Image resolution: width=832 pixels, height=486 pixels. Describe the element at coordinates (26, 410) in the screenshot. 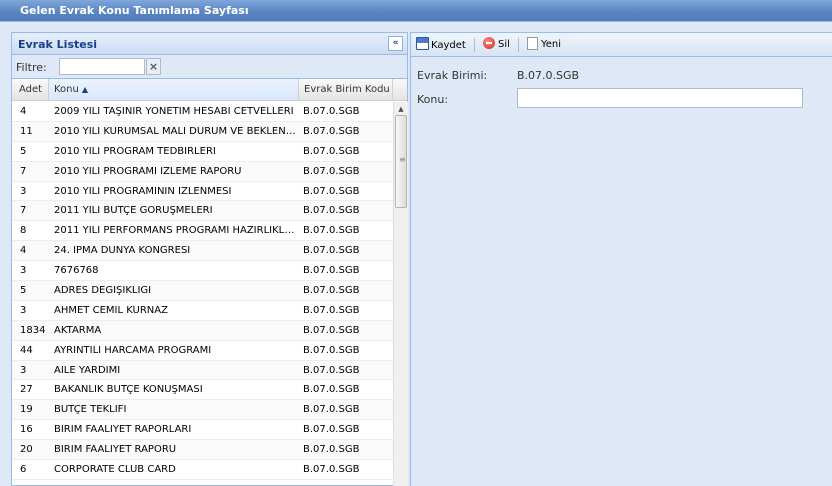

I see `cell-adet: 19` at that location.